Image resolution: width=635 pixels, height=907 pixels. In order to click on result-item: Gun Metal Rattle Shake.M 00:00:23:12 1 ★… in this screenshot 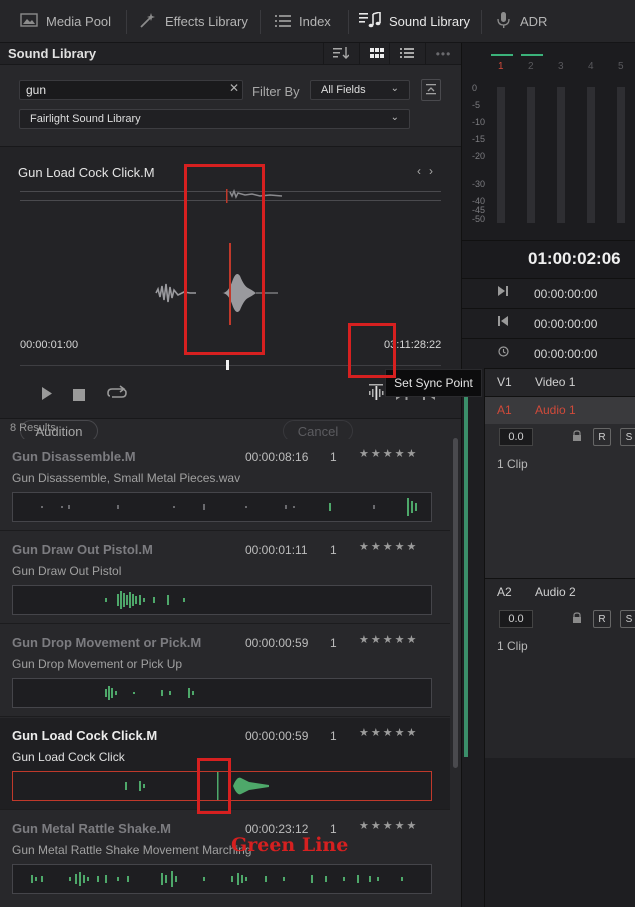, I will do `click(225, 859)`.